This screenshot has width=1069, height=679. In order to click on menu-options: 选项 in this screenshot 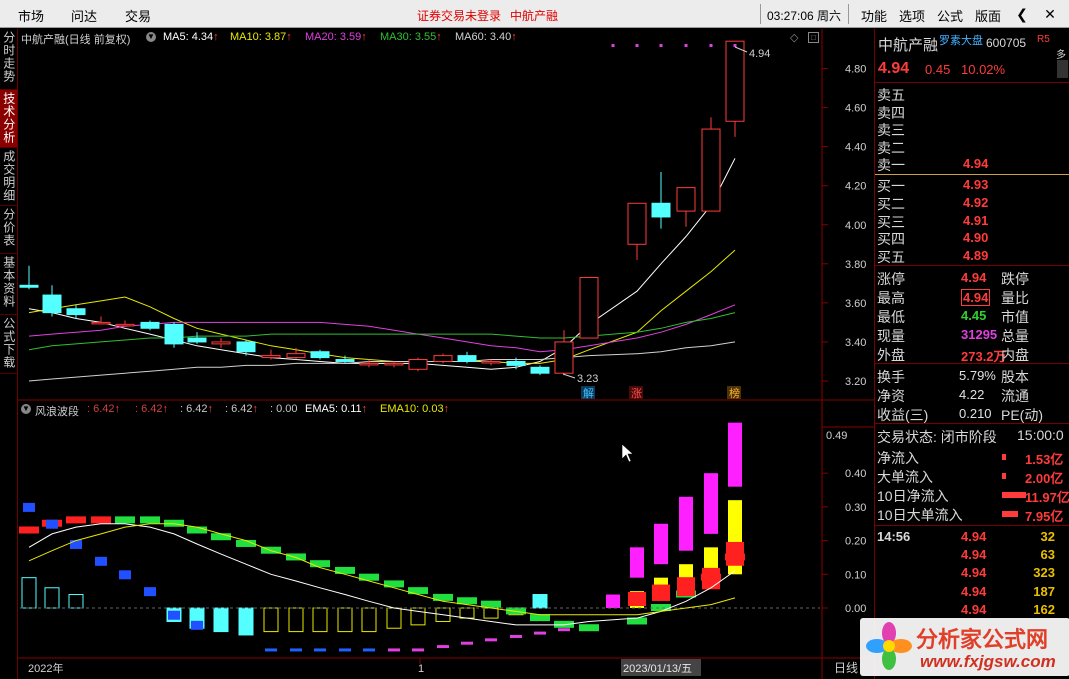, I will do `click(912, 15)`.